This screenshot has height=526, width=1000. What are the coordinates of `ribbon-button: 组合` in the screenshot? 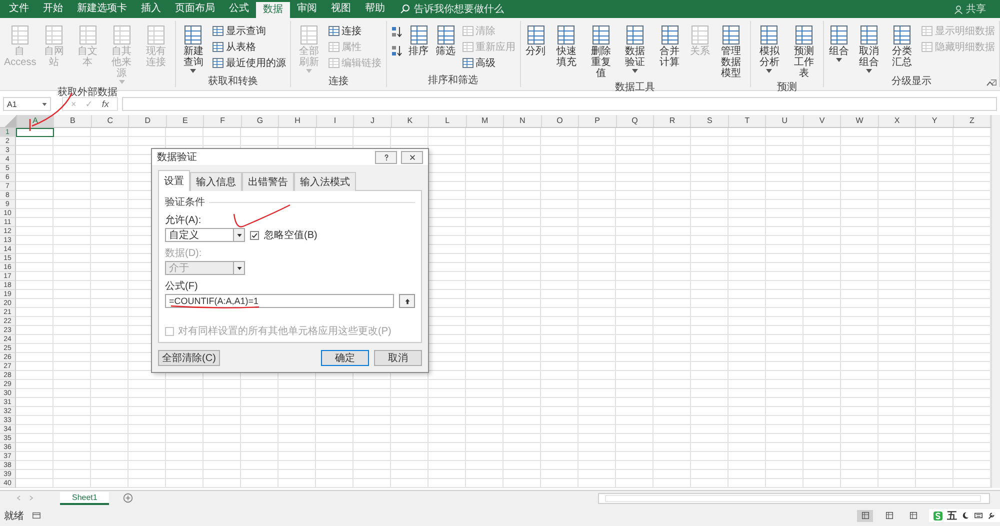 It's located at (839, 48).